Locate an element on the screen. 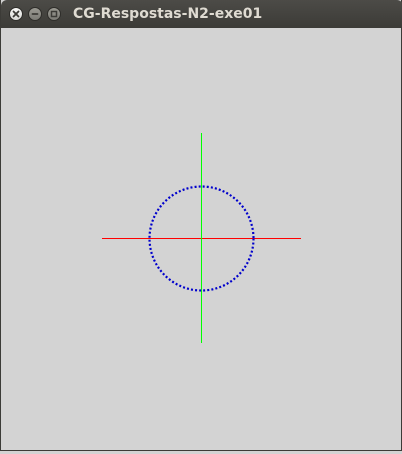 The image size is (402, 454). minimize-button is located at coordinates (35, 14).